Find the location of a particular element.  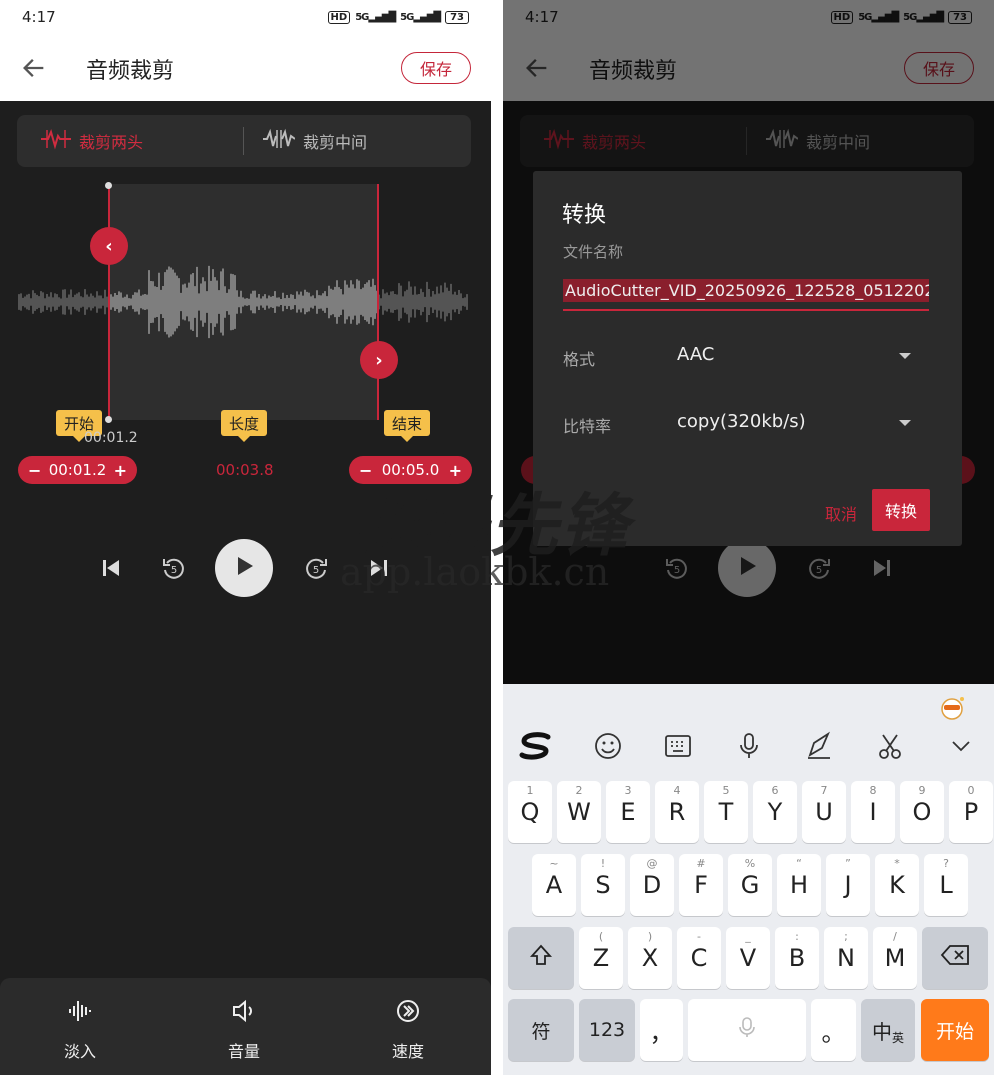

key-hint: 8 is located at coordinates (873, 790).